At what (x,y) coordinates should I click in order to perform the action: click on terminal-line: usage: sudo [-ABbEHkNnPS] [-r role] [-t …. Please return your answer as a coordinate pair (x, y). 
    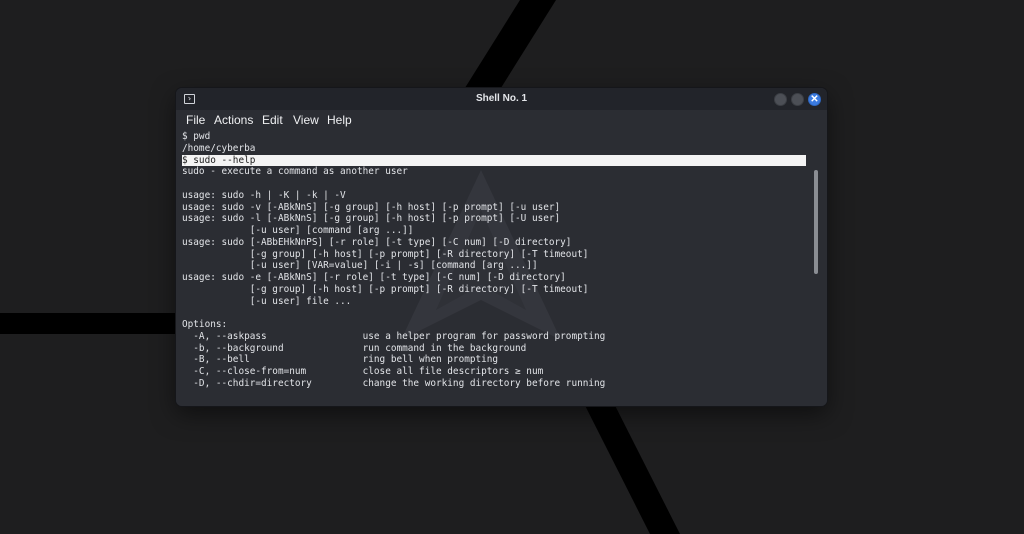
    Looking at the image, I should click on (377, 242).